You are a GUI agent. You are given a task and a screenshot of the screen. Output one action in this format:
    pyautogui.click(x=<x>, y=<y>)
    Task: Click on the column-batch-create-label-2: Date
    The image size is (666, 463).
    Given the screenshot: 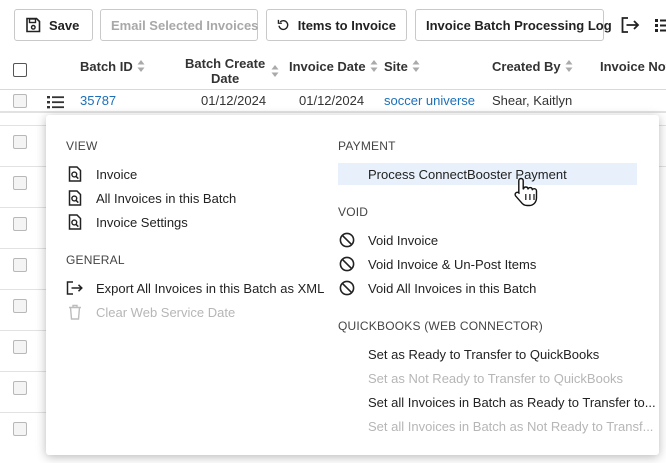 What is the action you would take?
    pyautogui.click(x=225, y=78)
    